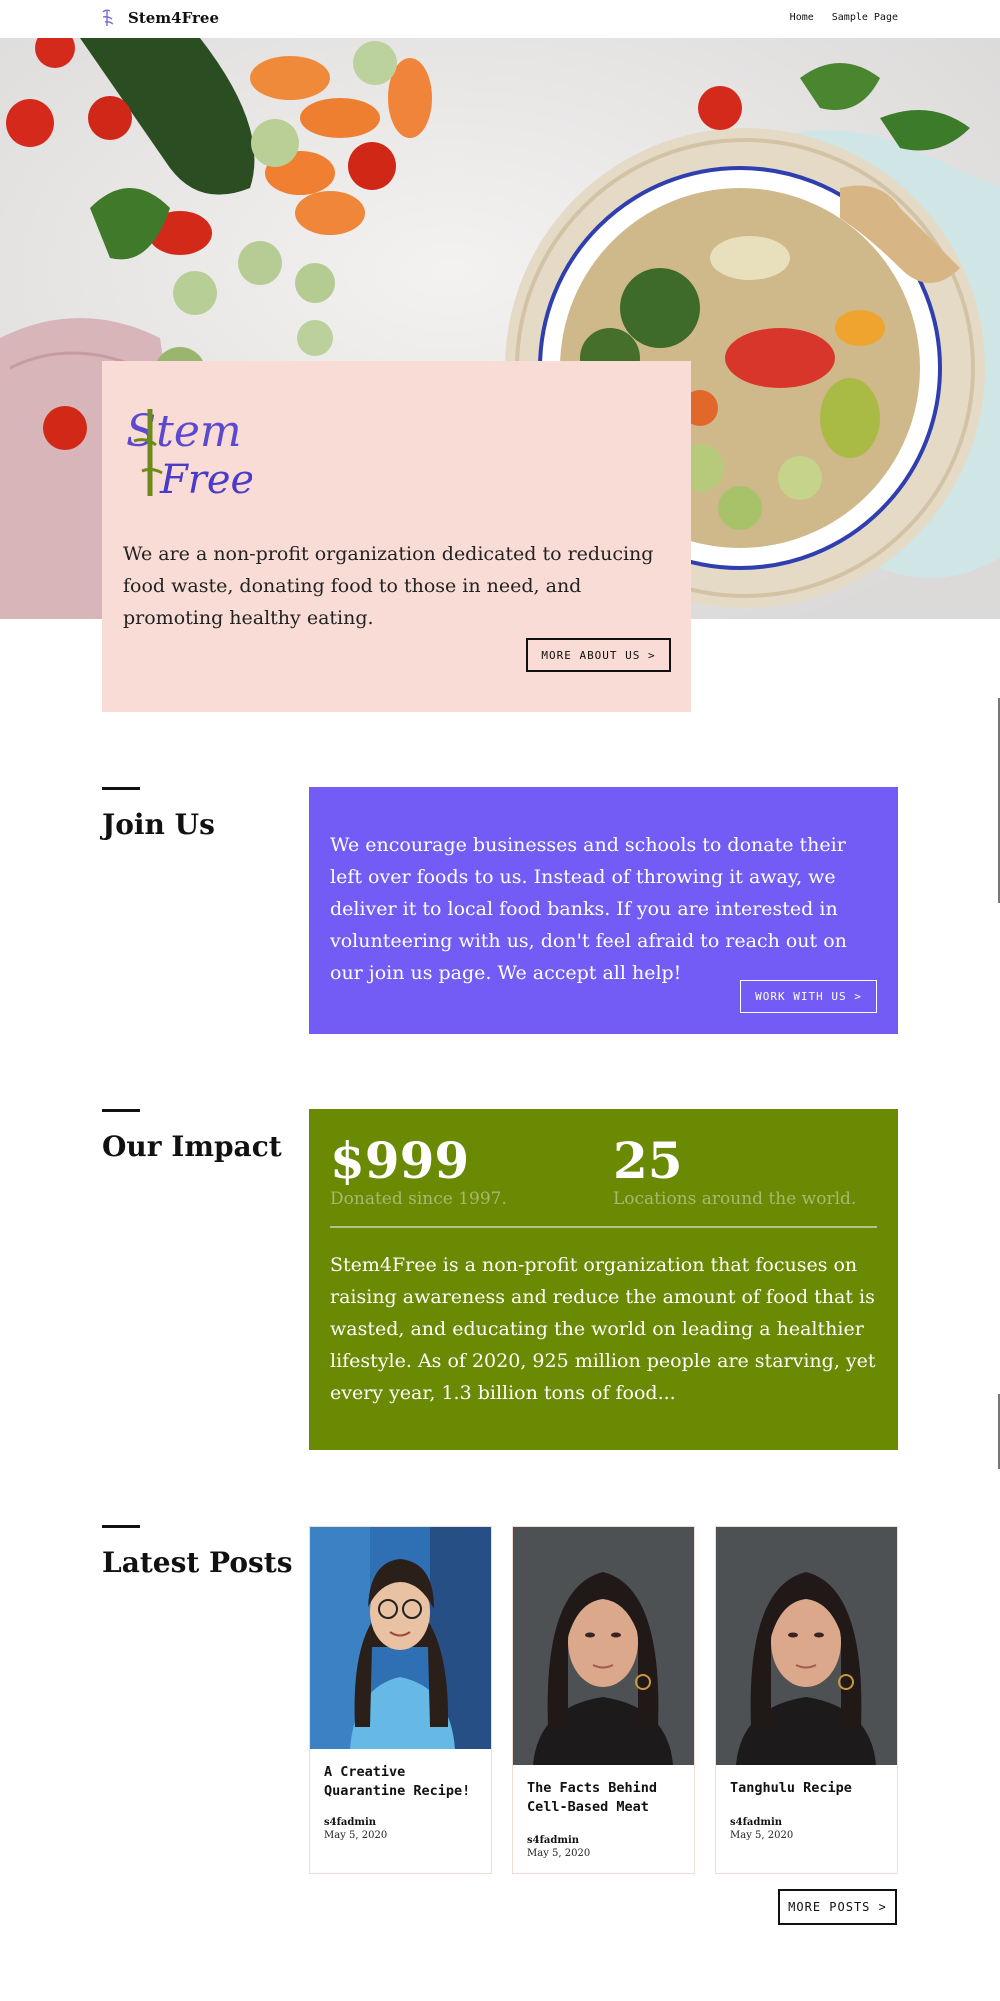 This screenshot has width=1000, height=2001. I want to click on impact-title-rule, so click(121, 1110).